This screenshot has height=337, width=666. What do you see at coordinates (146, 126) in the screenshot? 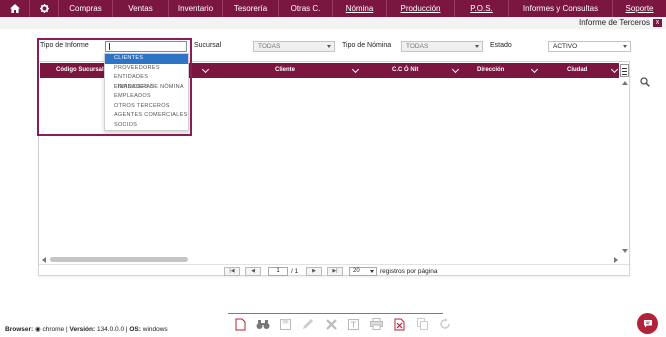
I see `dropdown-option-socios: SOCIOS` at bounding box center [146, 126].